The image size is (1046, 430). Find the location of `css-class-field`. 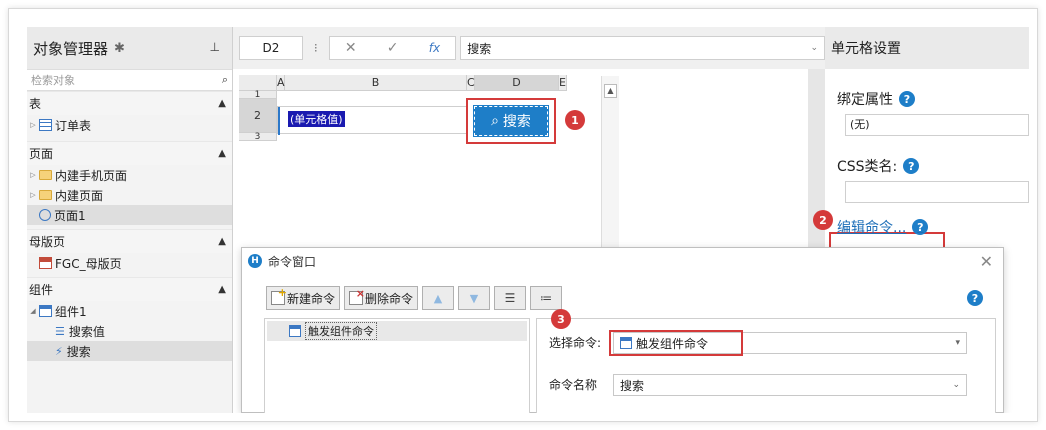

css-class-field is located at coordinates (937, 192).